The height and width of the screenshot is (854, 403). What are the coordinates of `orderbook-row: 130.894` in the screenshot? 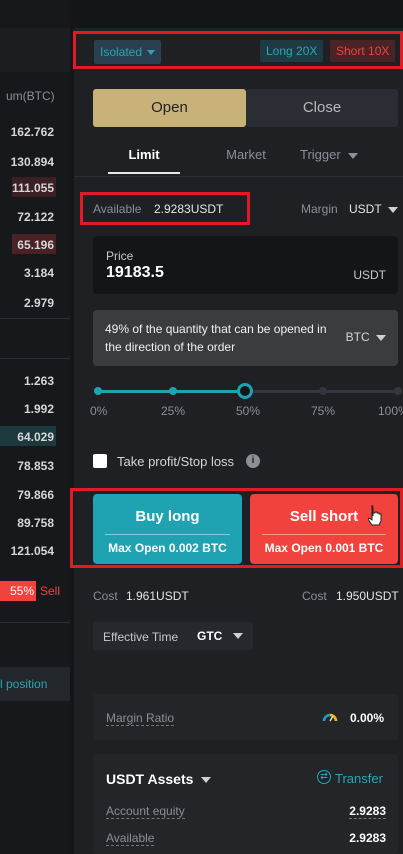 It's located at (32, 162).